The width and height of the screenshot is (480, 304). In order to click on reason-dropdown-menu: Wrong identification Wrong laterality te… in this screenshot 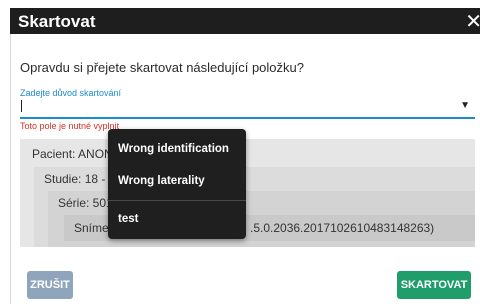, I will do `click(177, 184)`.